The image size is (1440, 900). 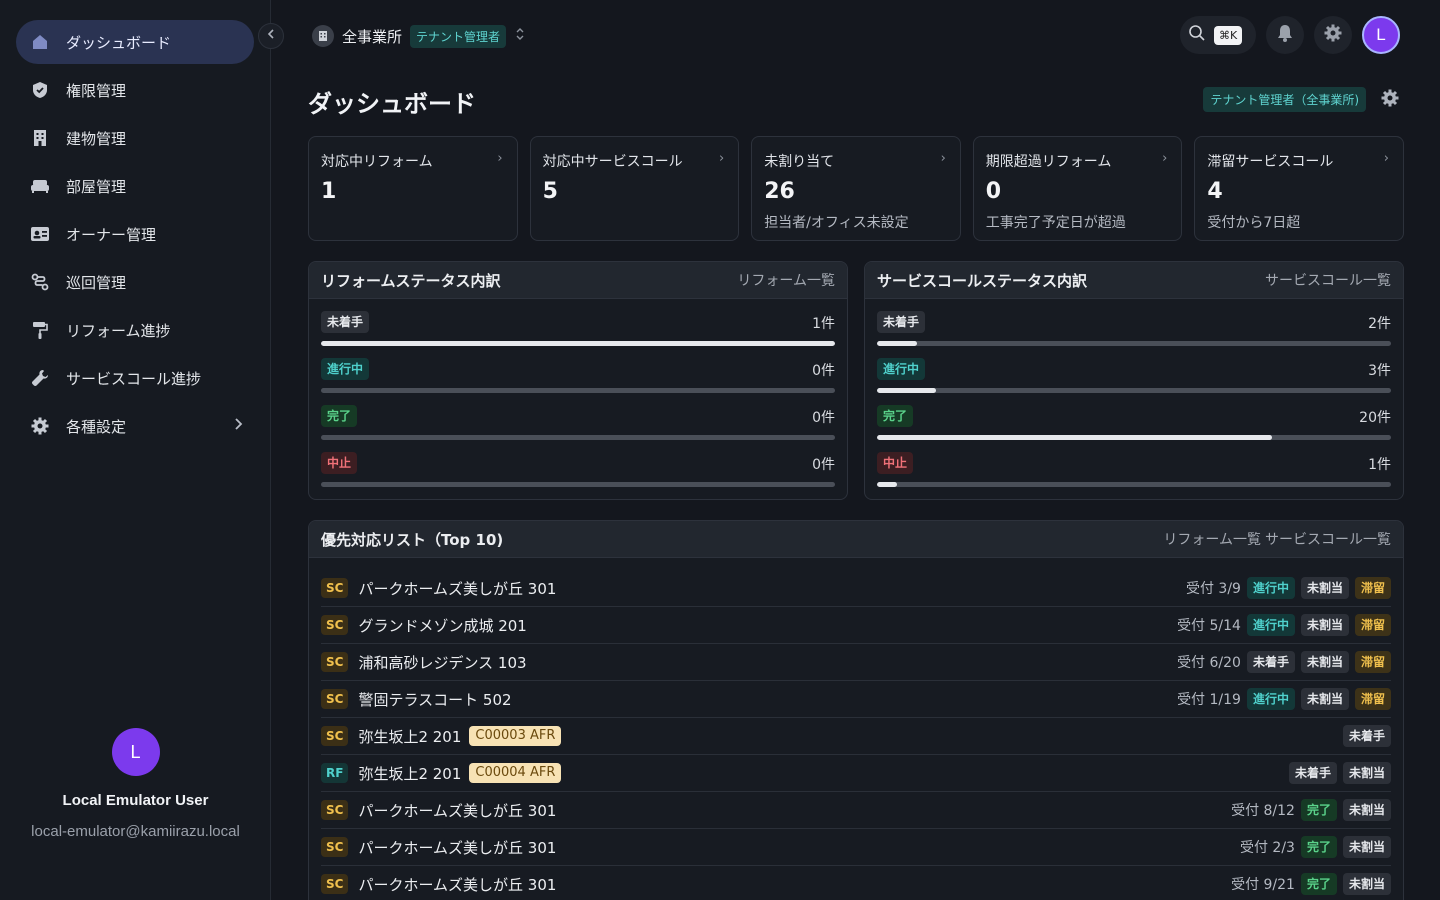 I want to click on chevron-right-icon, so click(x=238, y=426).